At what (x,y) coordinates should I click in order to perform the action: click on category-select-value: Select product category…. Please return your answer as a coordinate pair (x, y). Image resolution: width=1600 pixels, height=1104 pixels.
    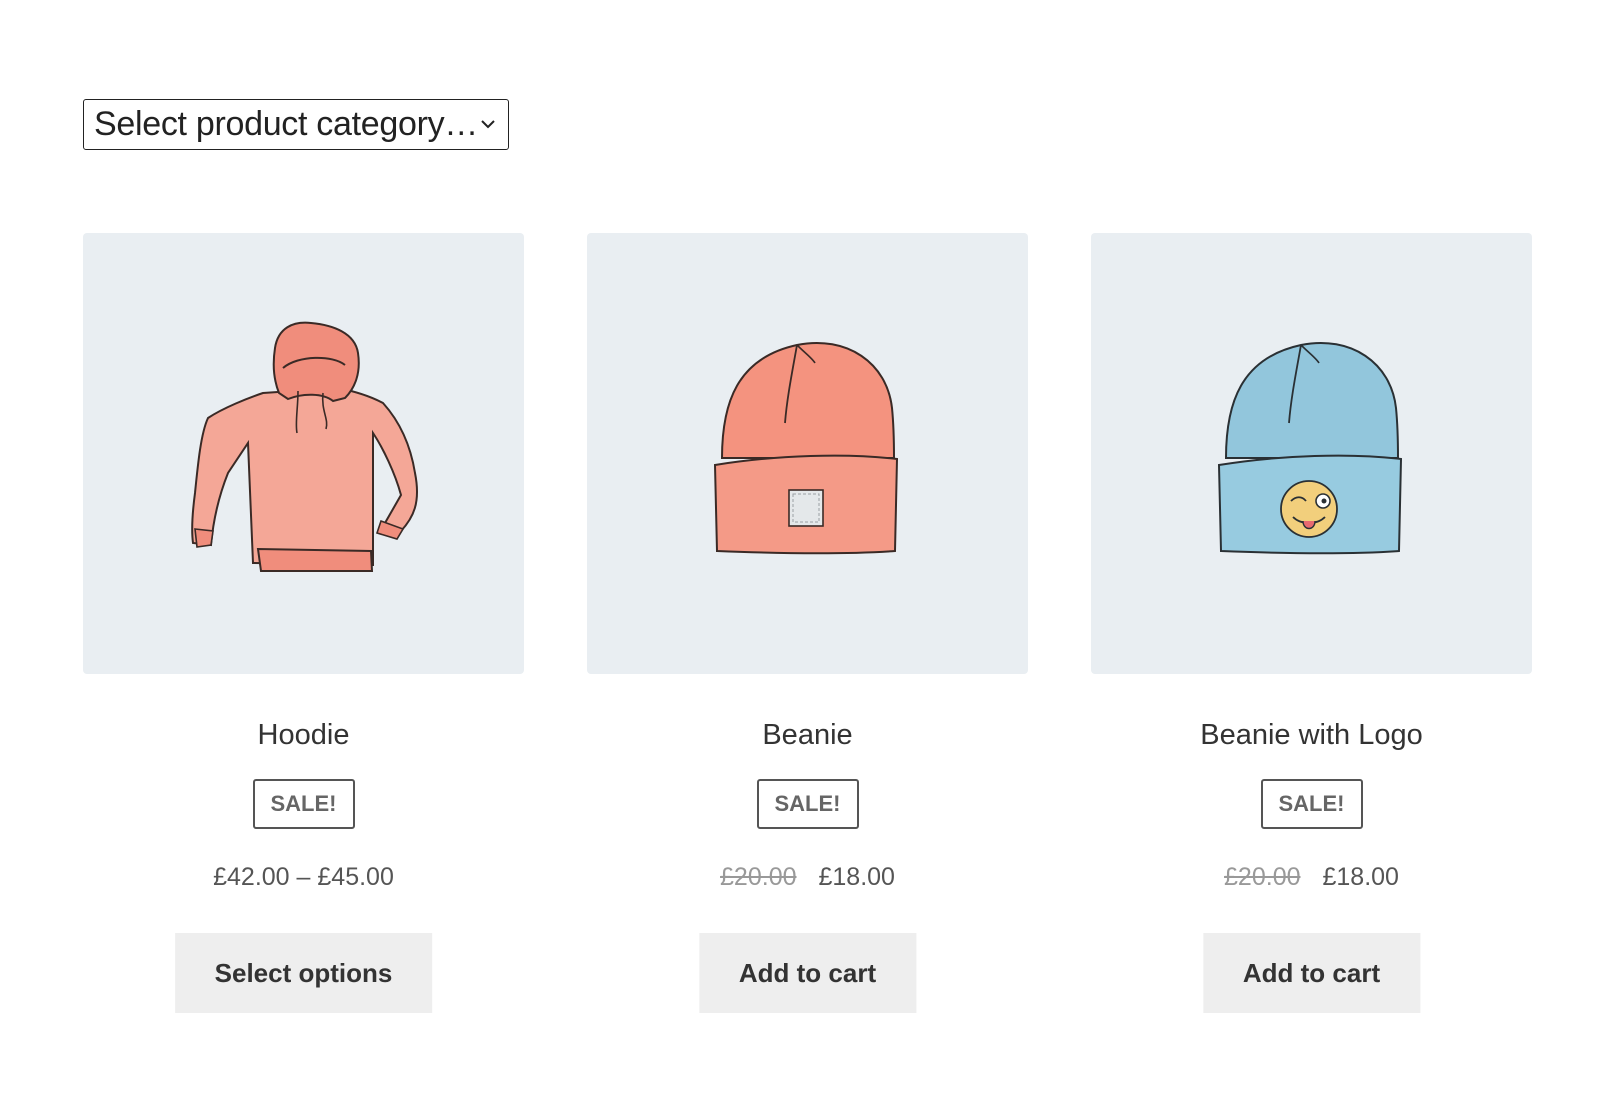
    Looking at the image, I should click on (286, 124).